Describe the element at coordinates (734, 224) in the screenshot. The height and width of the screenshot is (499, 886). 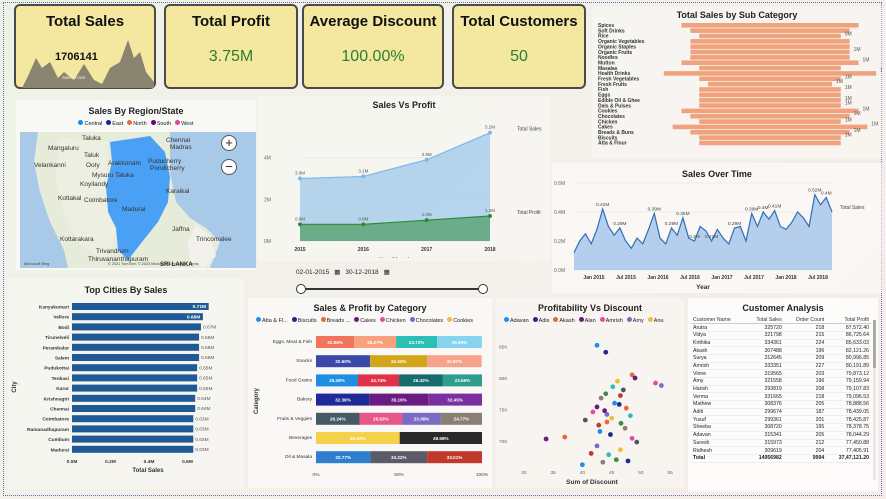
I see `data-label: 0.29M` at that location.